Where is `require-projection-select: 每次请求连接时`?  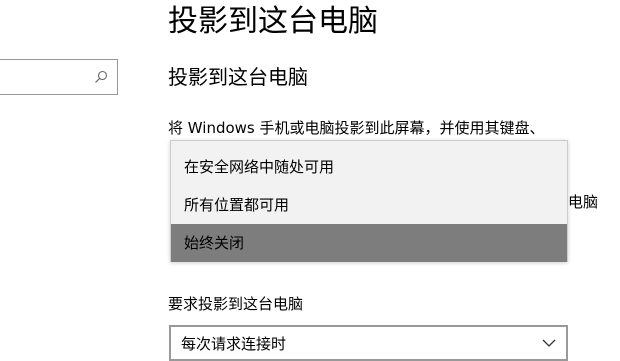 require-projection-select: 每次请求连接时 is located at coordinates (368, 343).